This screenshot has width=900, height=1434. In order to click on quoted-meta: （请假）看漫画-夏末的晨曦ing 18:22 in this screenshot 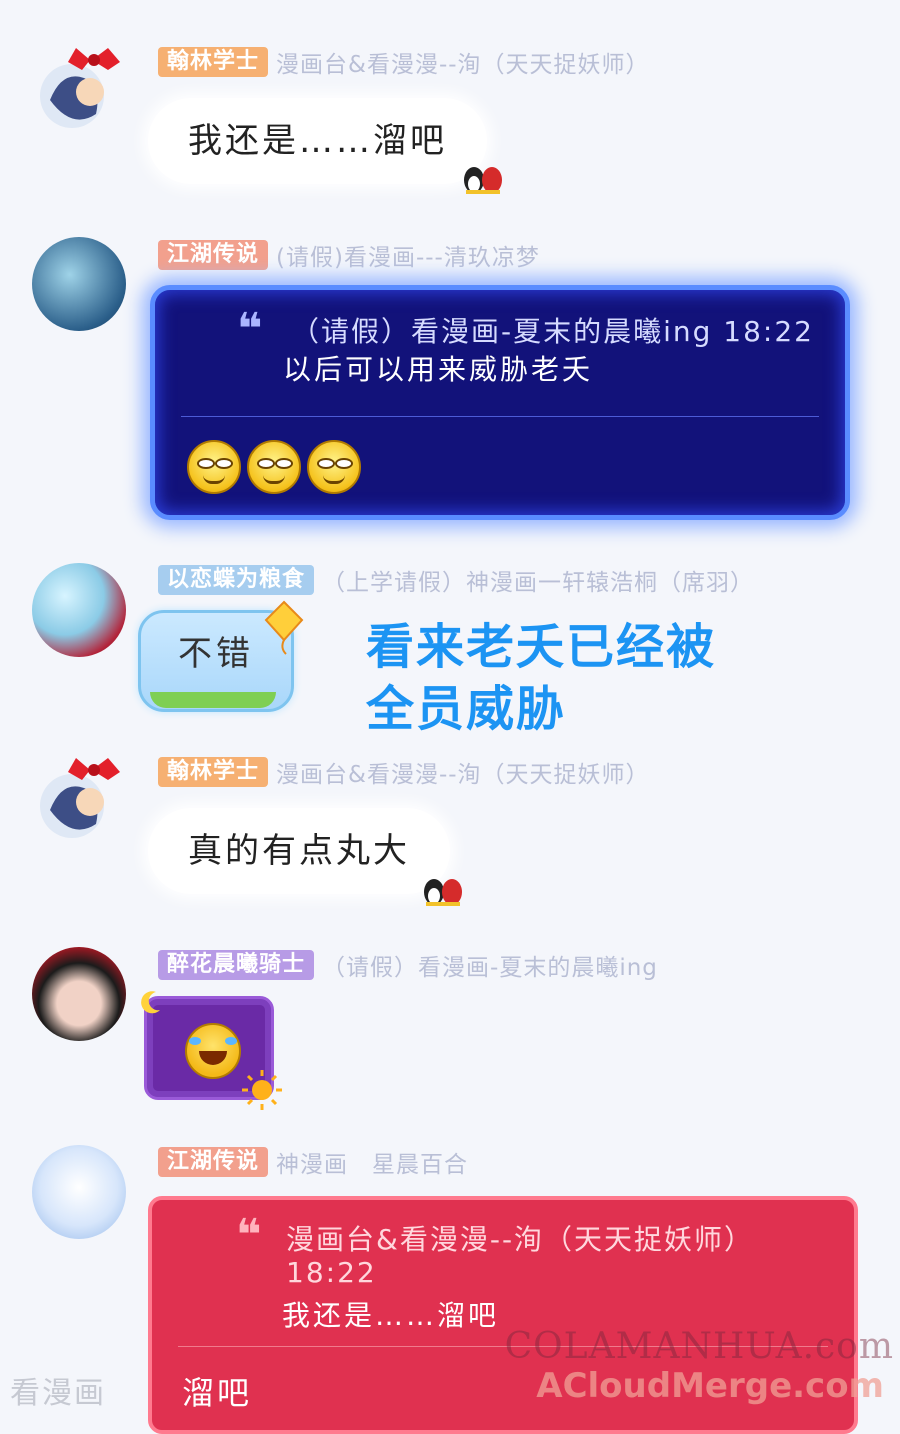, I will do `click(552, 331)`.